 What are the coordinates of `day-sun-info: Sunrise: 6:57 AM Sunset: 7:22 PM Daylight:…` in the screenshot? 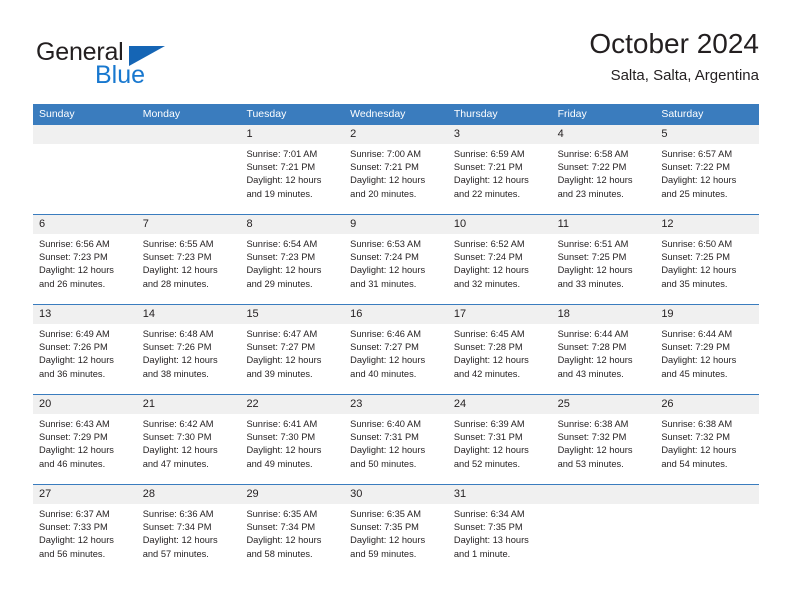 It's located at (707, 172).